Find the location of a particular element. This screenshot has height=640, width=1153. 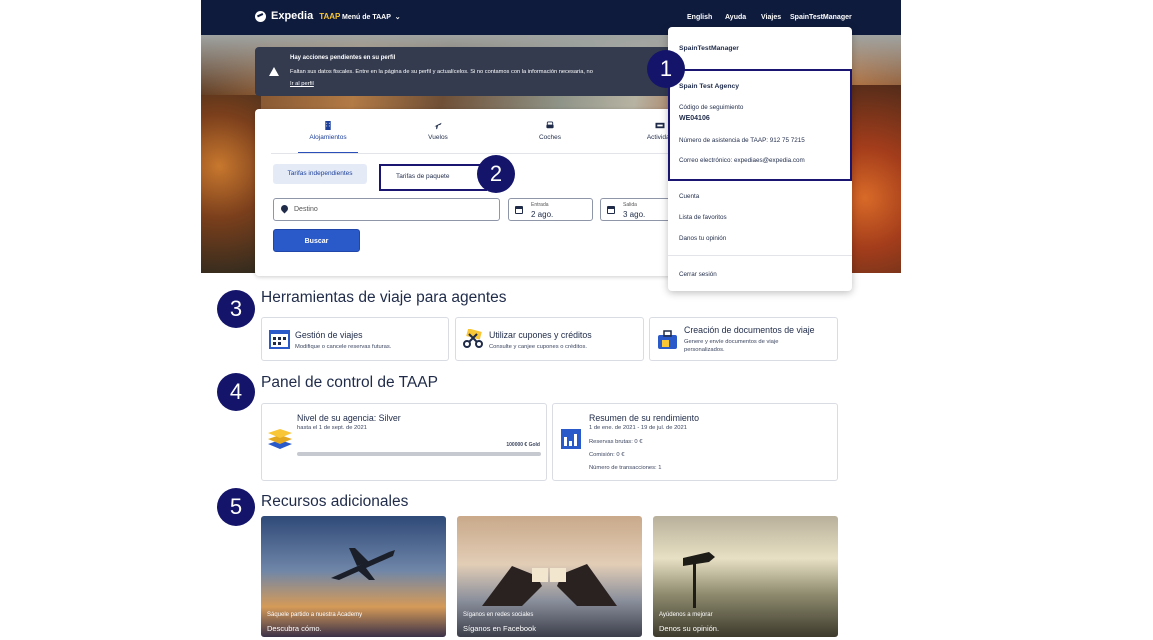

warning-icon is located at coordinates (274, 71).